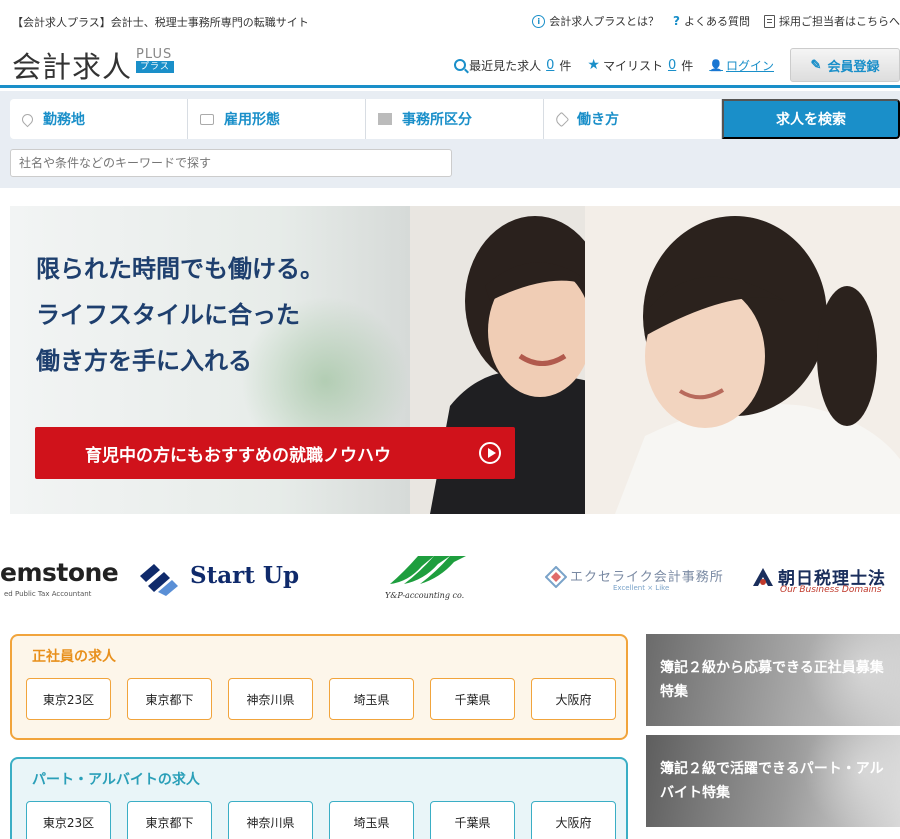  What do you see at coordinates (633, 119) in the screenshot?
I see `filter-work-style: 働き方` at bounding box center [633, 119].